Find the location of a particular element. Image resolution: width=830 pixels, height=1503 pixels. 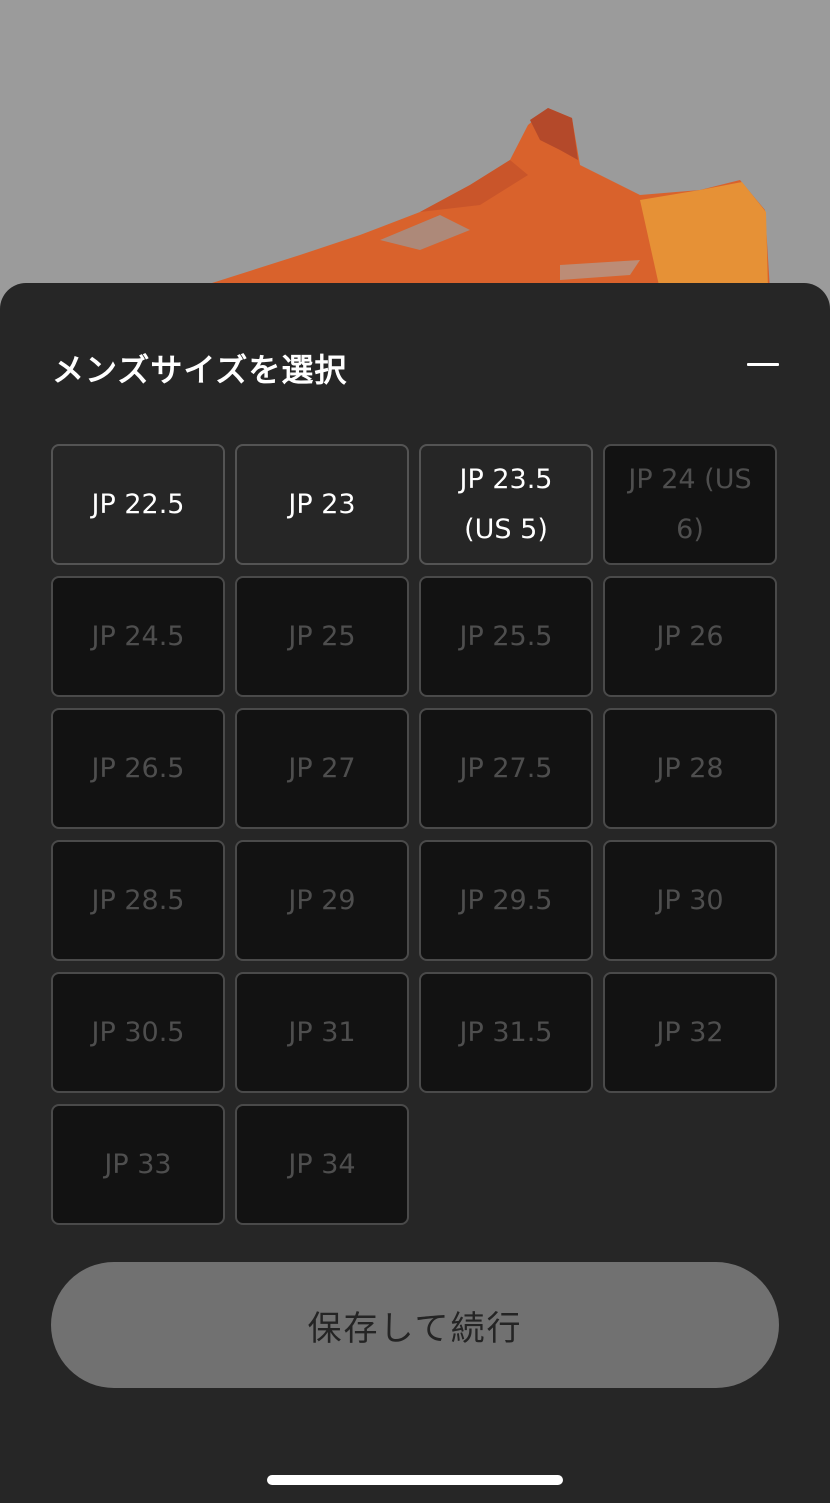

size-option: JP 31 is located at coordinates (322, 1032).